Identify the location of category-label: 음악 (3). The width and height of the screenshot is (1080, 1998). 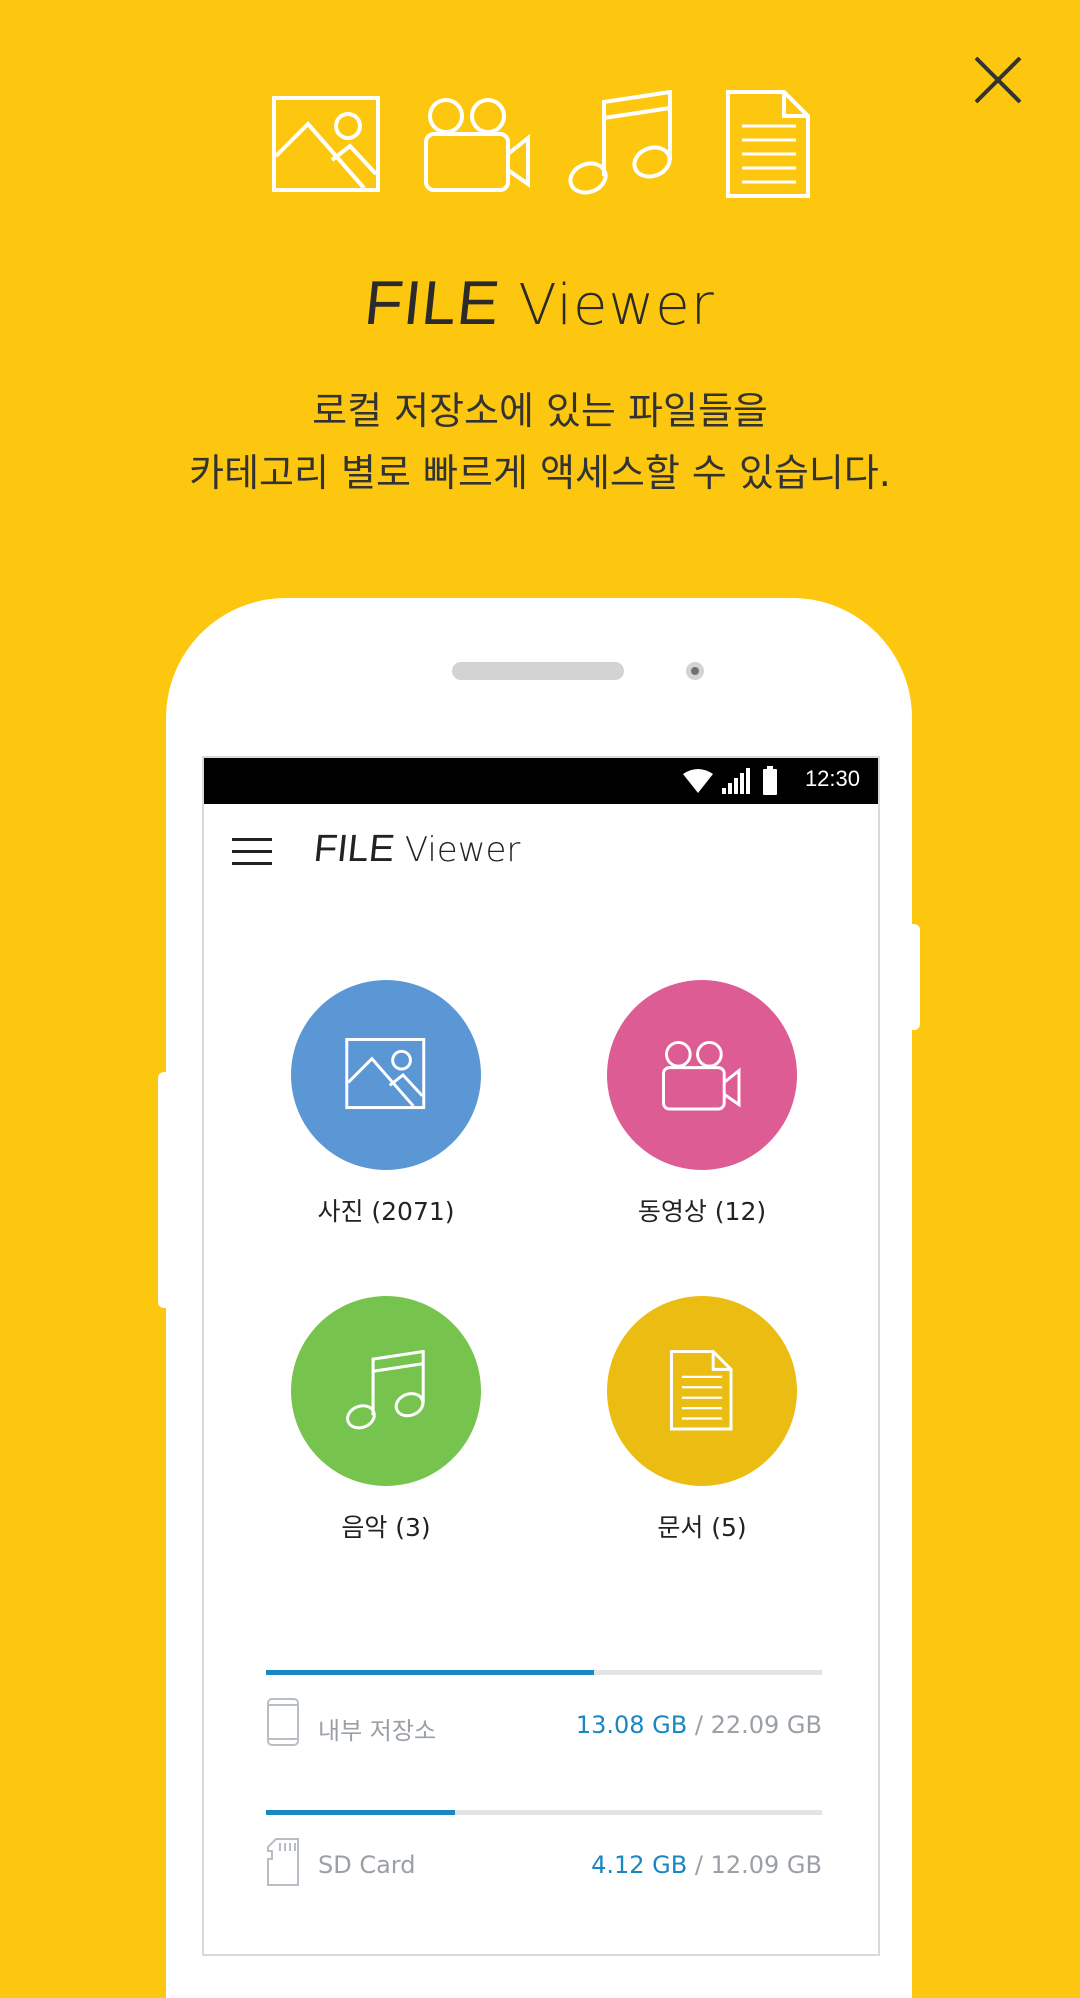
(386, 1527).